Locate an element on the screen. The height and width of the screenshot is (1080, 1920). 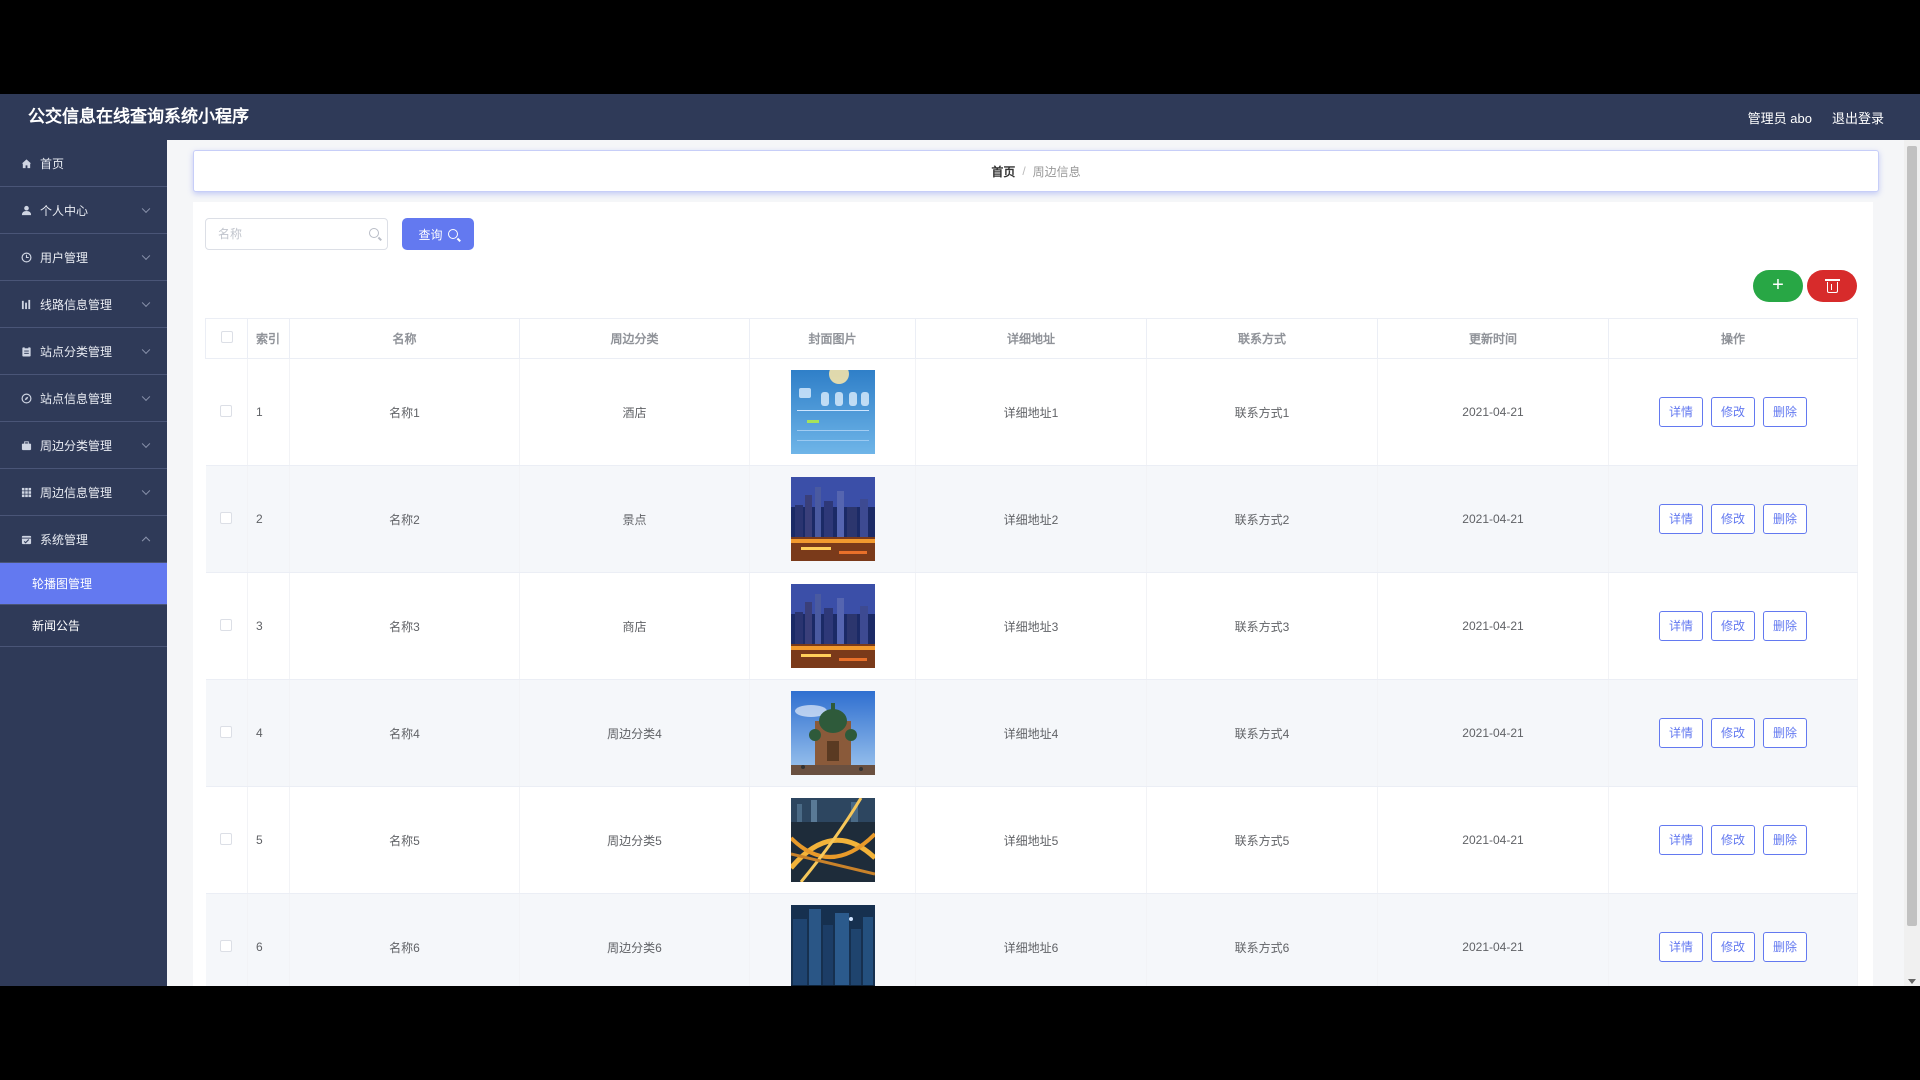
sidebar-item-surrounding-category-management: 周边分类管理 is located at coordinates (83, 445).